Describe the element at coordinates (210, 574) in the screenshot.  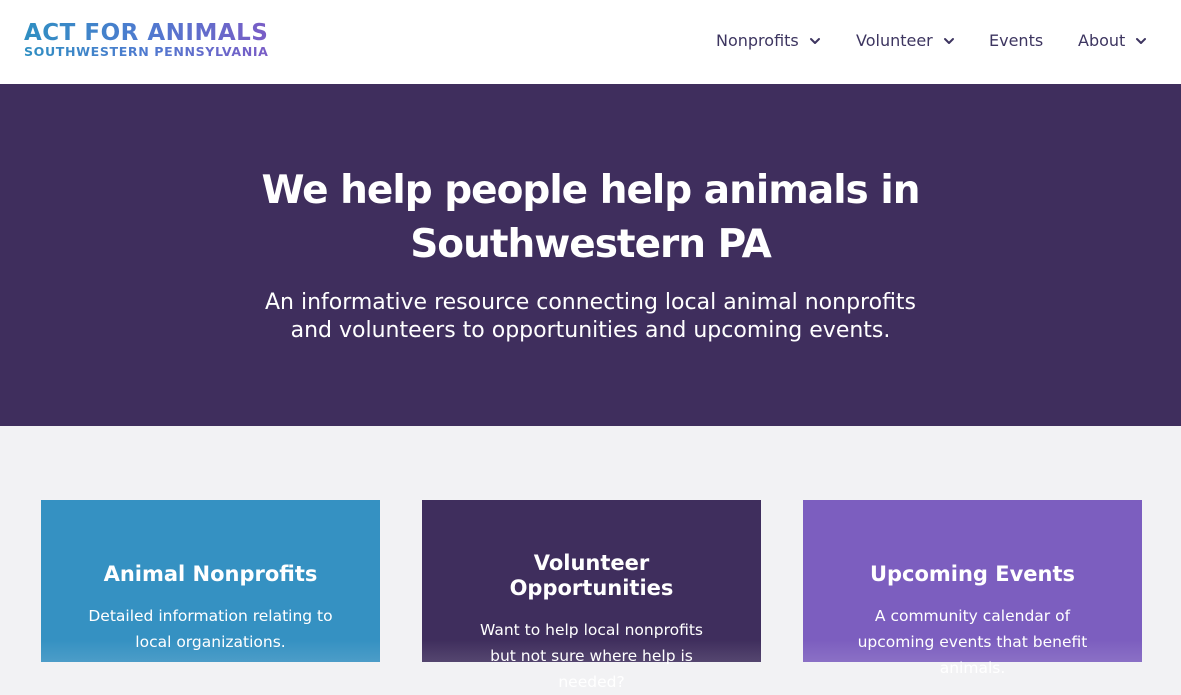
I see `card-title: Animal Nonprofits` at that location.